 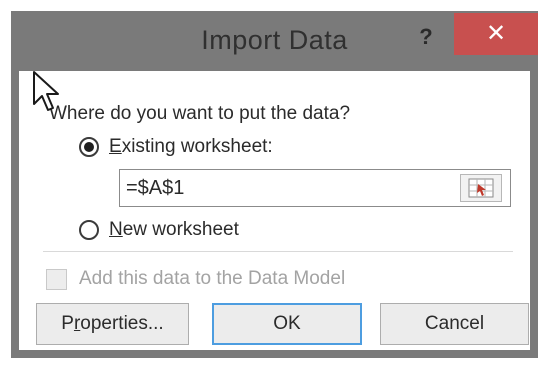 I want to click on existing-worksheet-label: Existing worksheet:, so click(x=191, y=146).